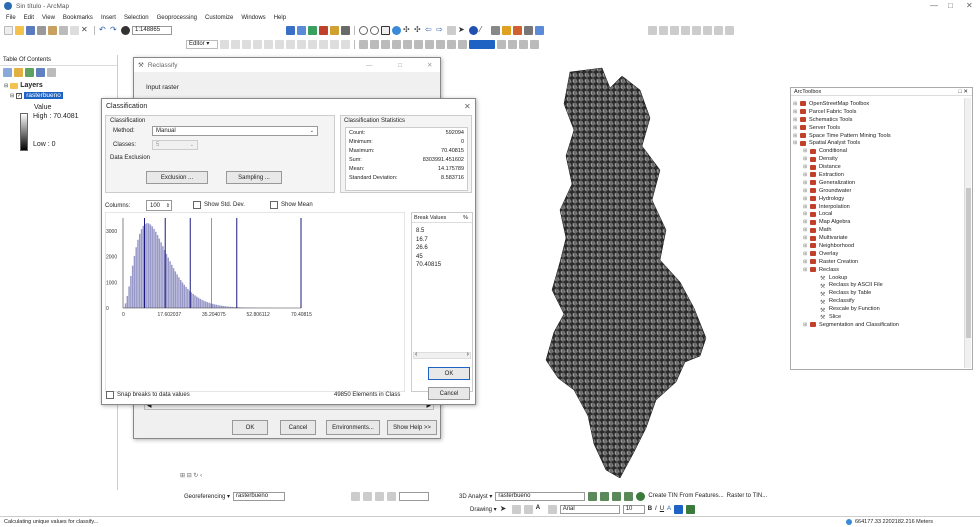 The image size is (980, 527). I want to click on font-color-icon: A, so click(669, 509).